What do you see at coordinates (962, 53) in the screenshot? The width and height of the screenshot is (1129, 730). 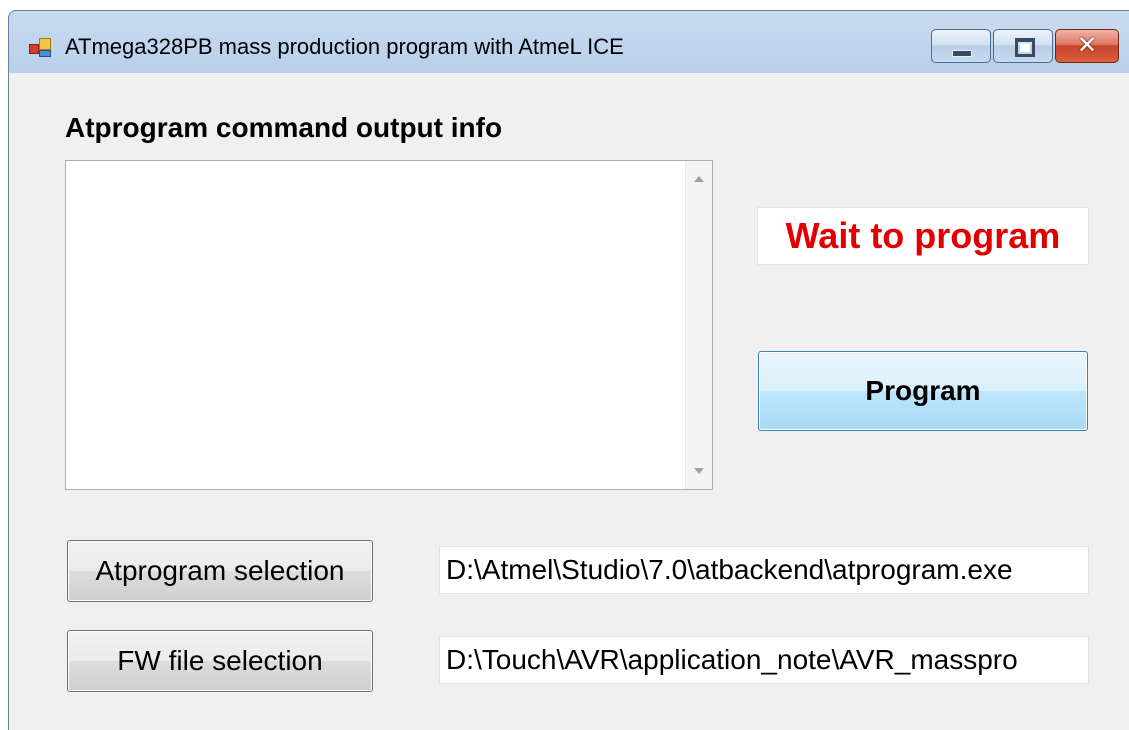 I see `minimize-icon` at bounding box center [962, 53].